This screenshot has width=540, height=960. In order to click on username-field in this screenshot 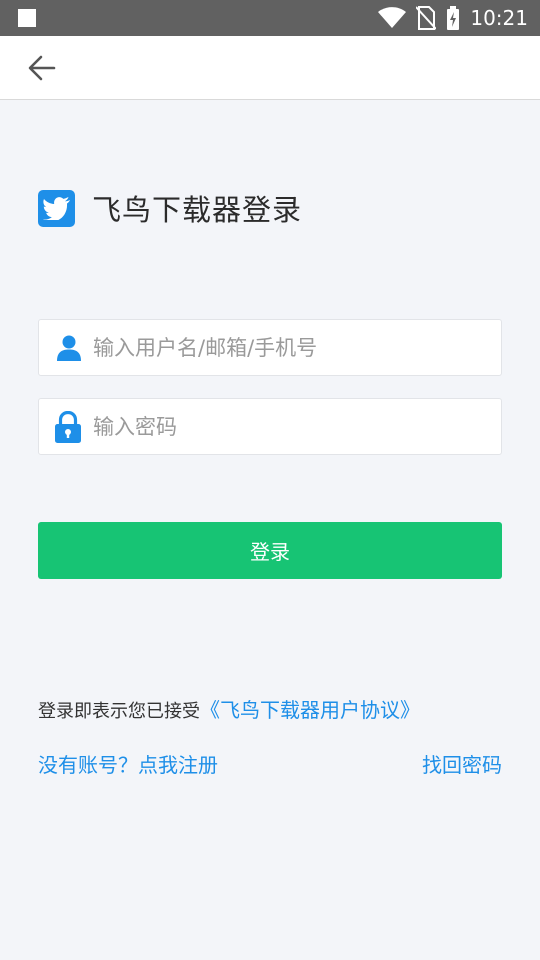, I will do `click(270, 347)`.